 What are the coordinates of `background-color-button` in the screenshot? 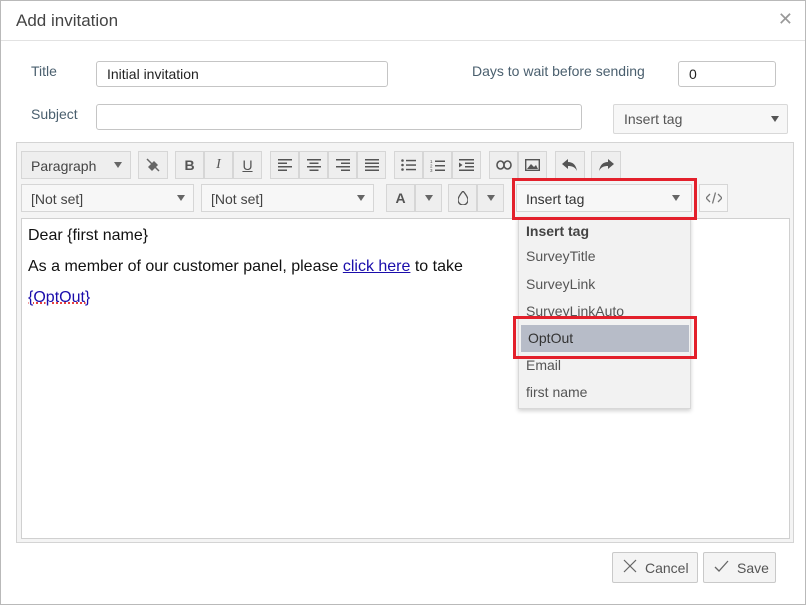 It's located at (462, 198).